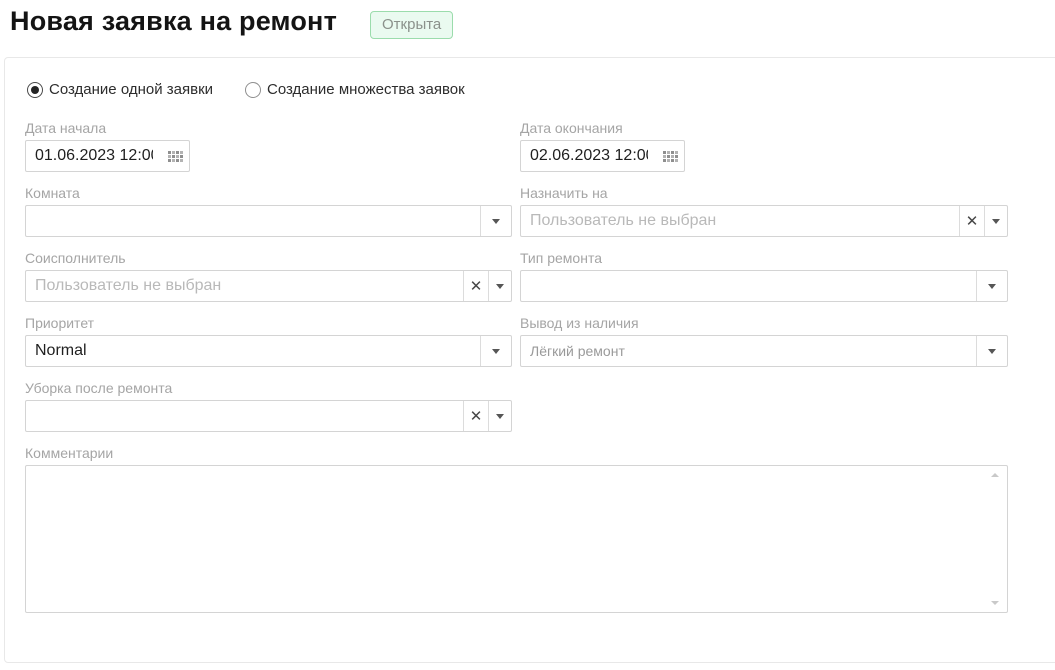  What do you see at coordinates (366, 89) in the screenshot?
I see `radio-multiple-requests-label: Создание множества заявок` at bounding box center [366, 89].